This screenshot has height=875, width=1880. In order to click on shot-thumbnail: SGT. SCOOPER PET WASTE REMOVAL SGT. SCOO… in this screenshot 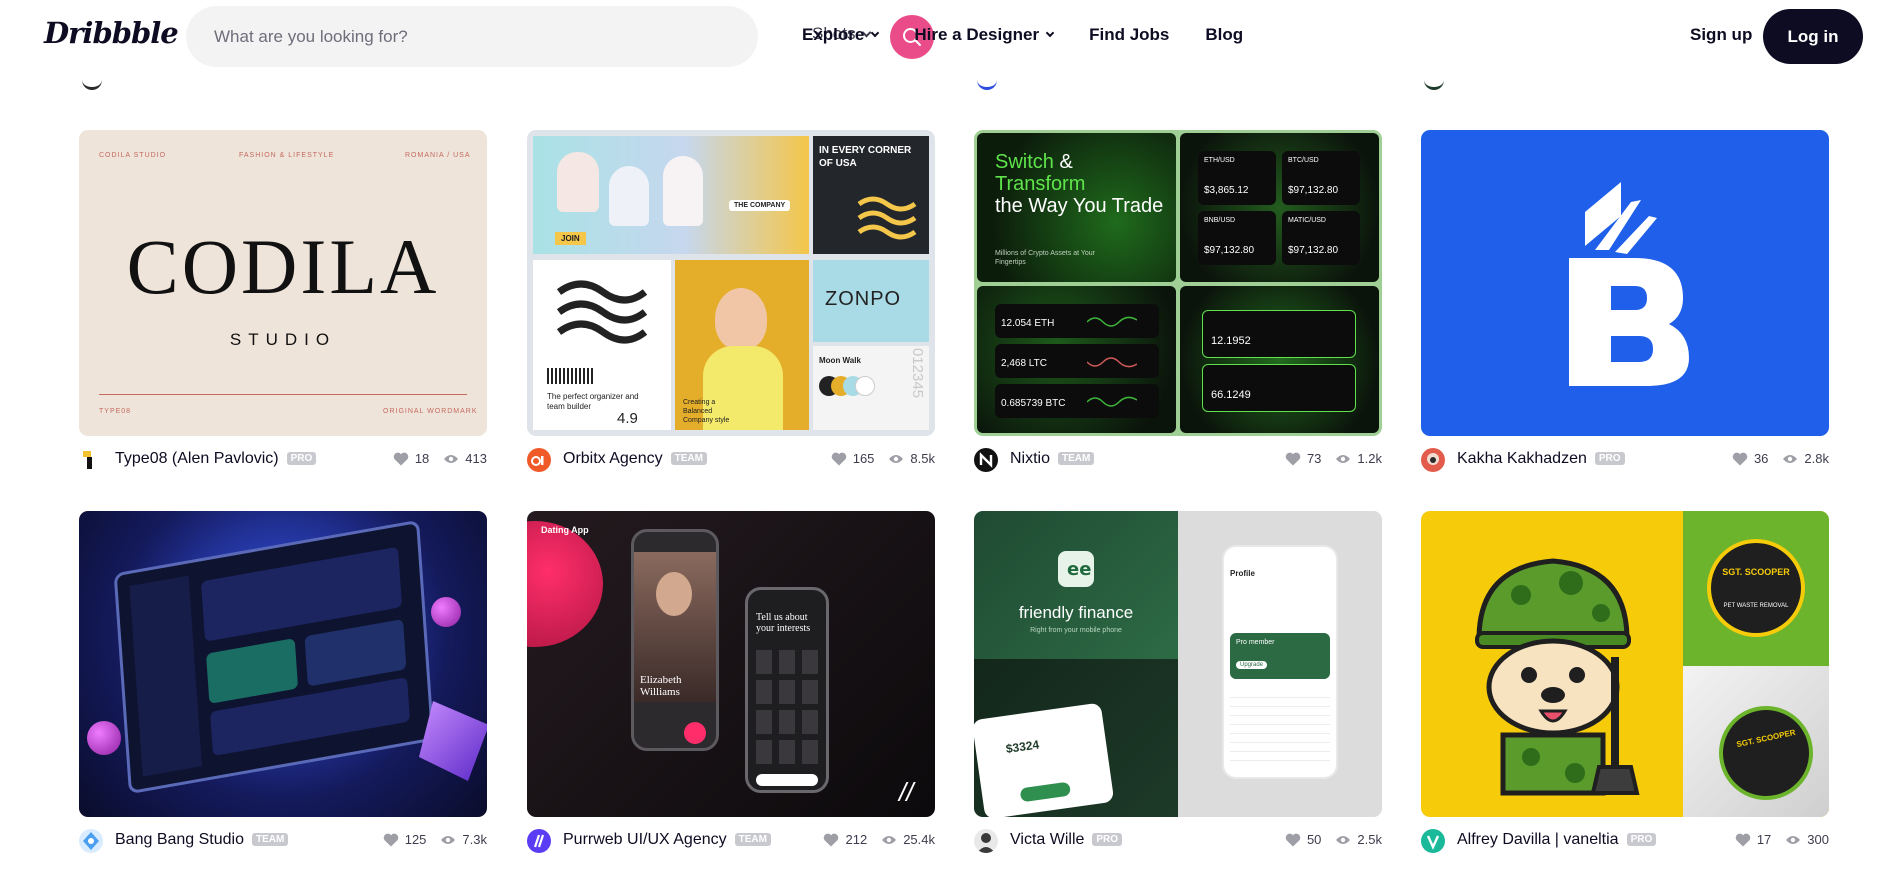, I will do `click(1625, 664)`.